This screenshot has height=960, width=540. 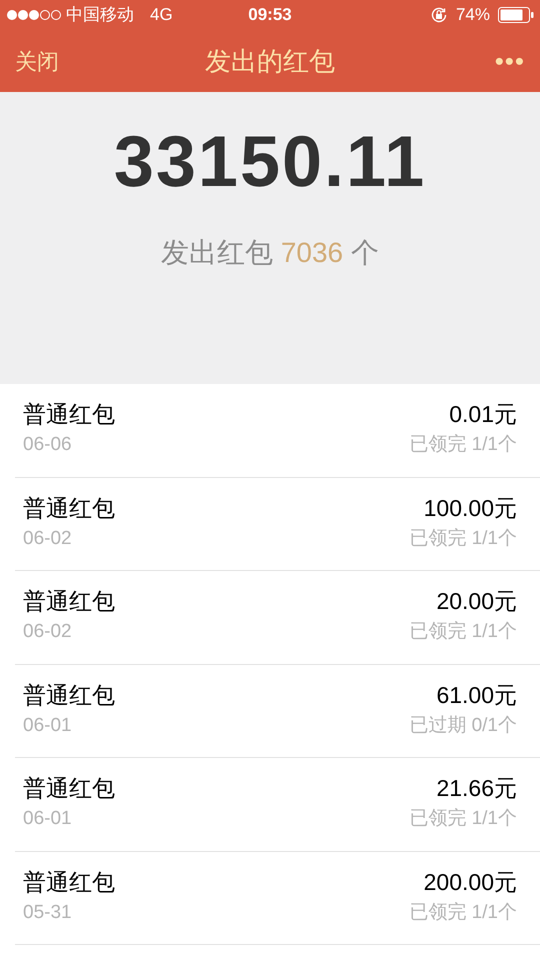 What do you see at coordinates (277, 805) in the screenshot?
I see `record-row: 普通红包 06-01 21.66元 已领完 1/1个` at bounding box center [277, 805].